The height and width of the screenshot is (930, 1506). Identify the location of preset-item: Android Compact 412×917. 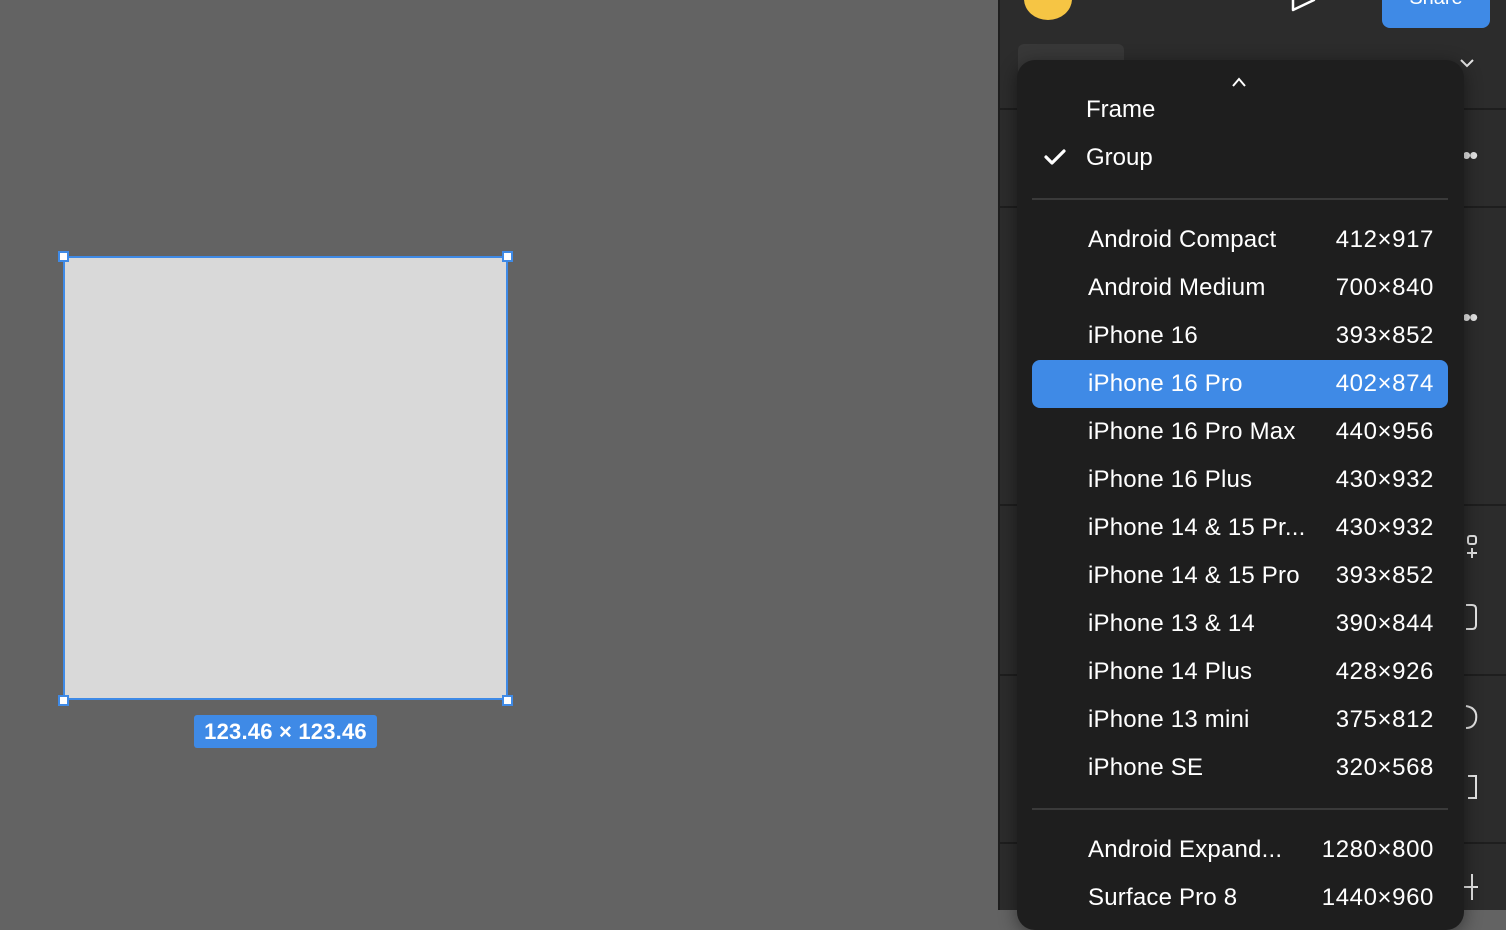
(1240, 240).